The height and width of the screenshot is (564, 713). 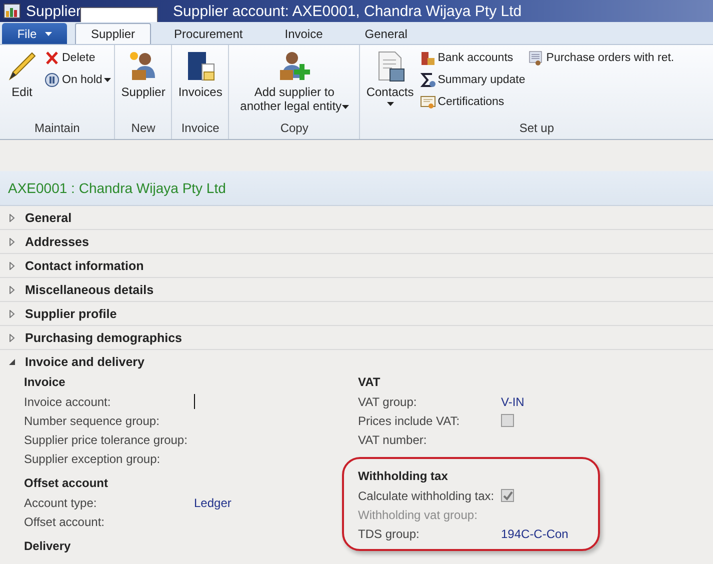 I want to click on list-icon, so click(x=536, y=58).